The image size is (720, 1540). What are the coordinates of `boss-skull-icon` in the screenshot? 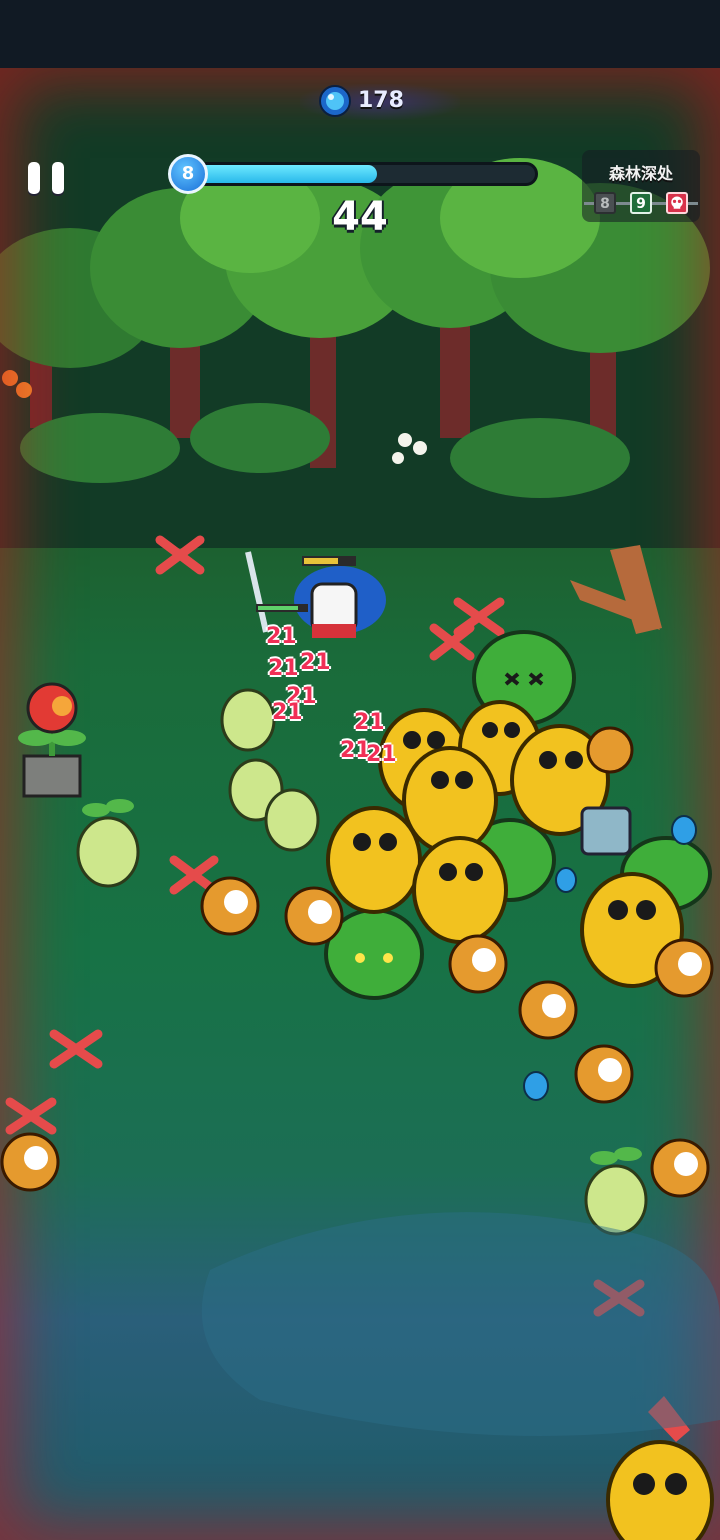 It's located at (677, 203).